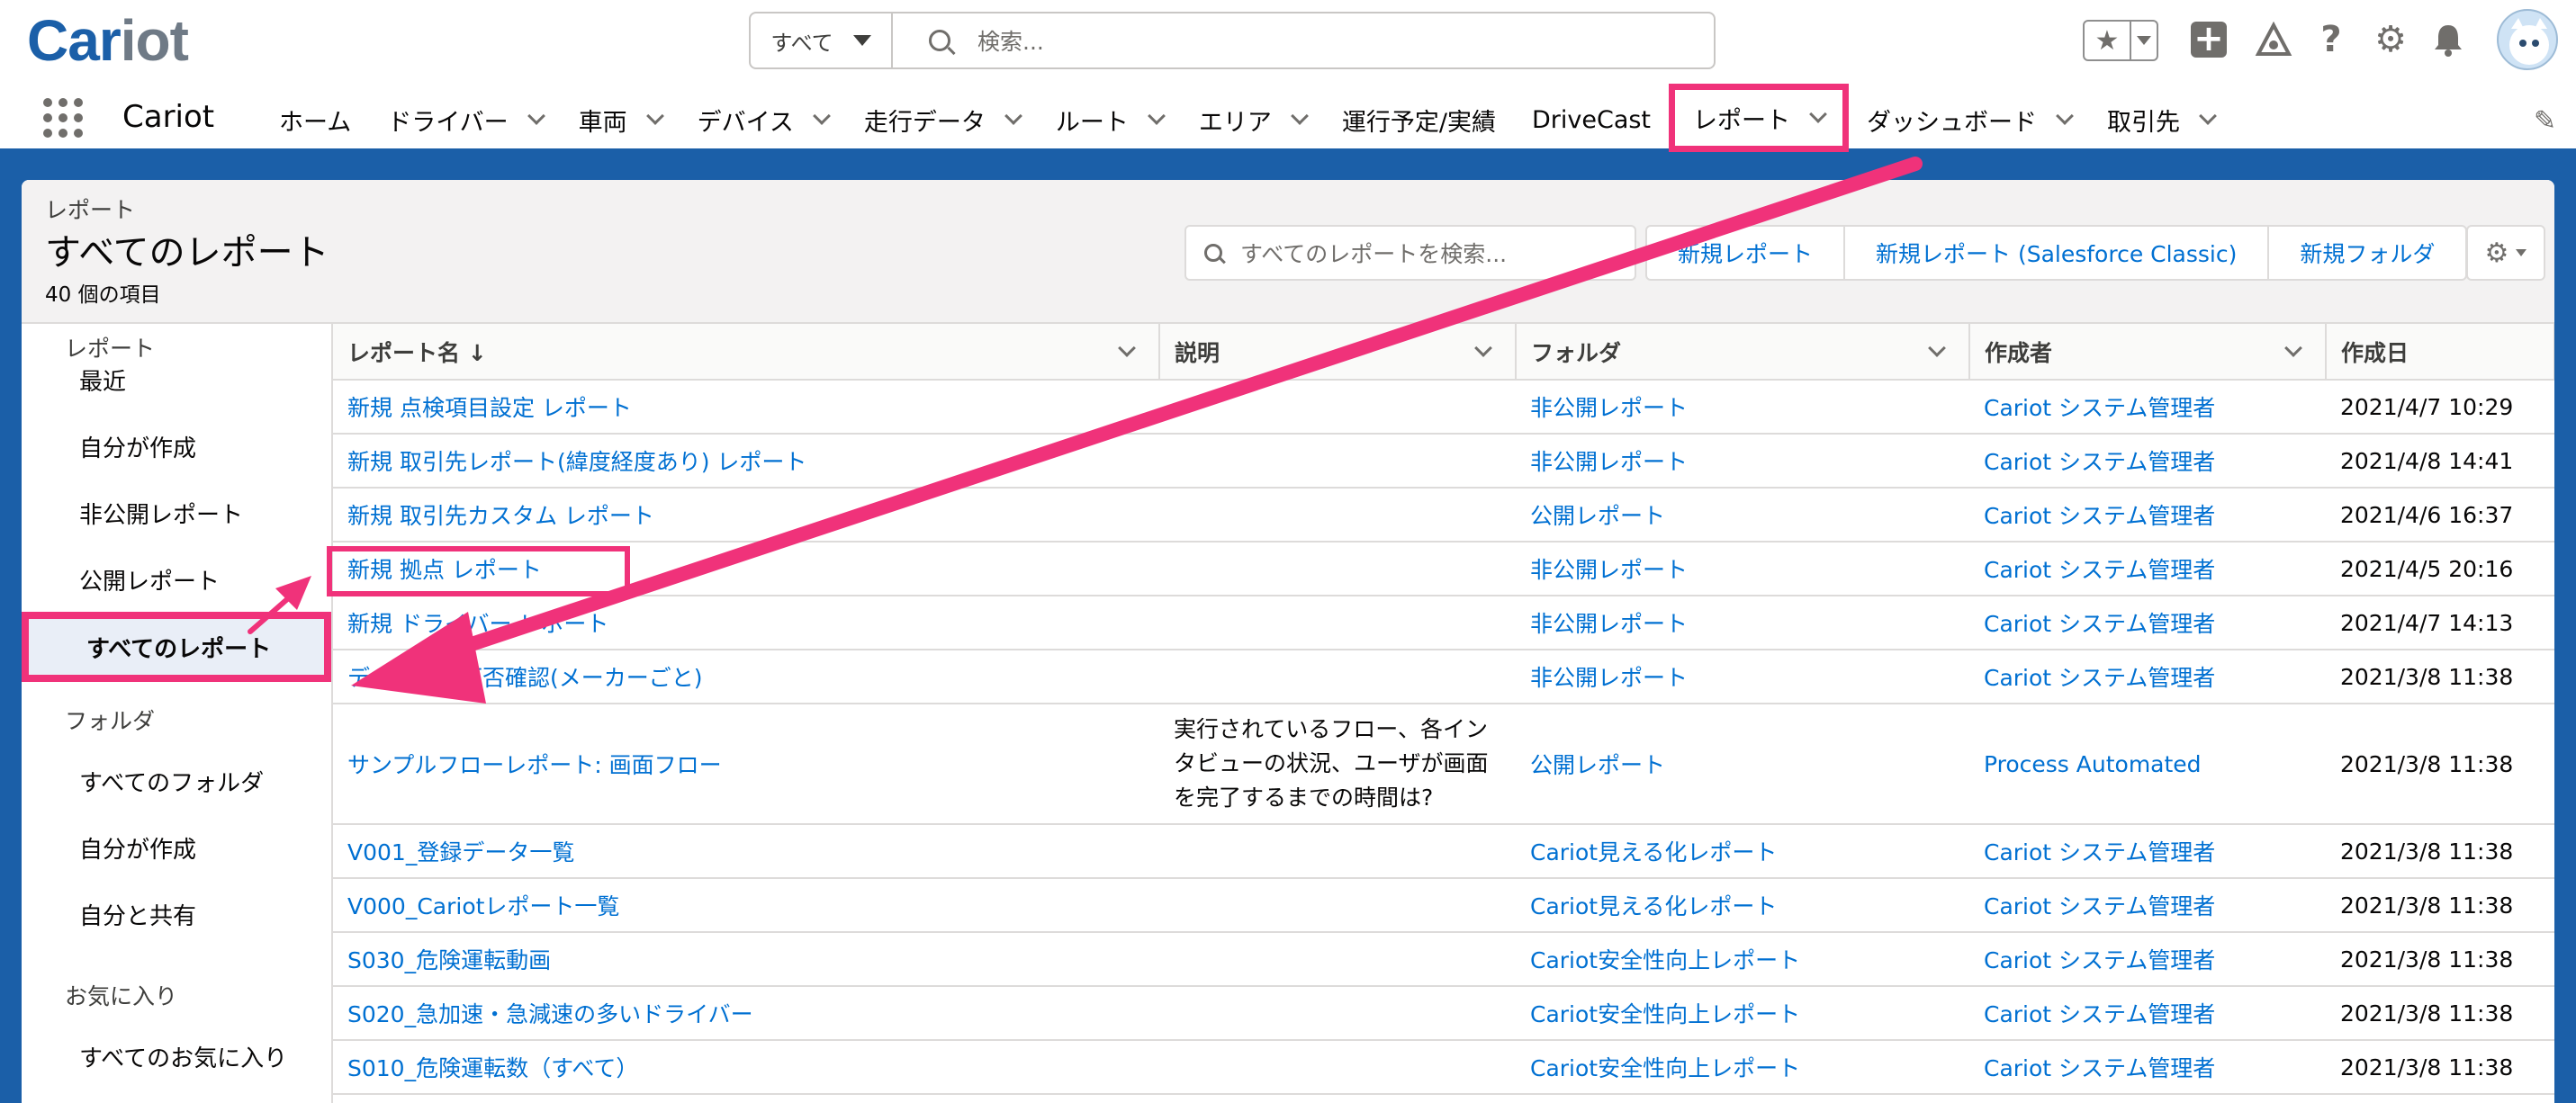  What do you see at coordinates (2545, 121) in the screenshot?
I see `edit-nav-pencil-icon: ✎` at bounding box center [2545, 121].